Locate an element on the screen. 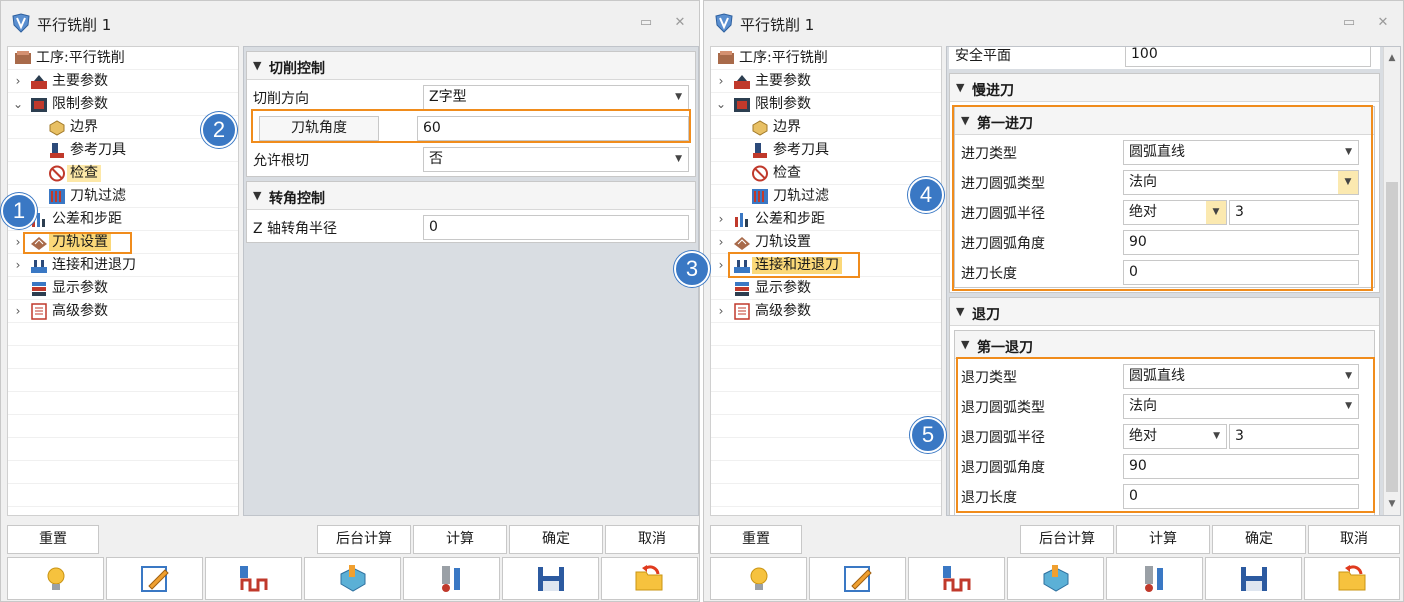 The height and width of the screenshot is (602, 1404). scrollbar-thumb is located at coordinates (1392, 337).